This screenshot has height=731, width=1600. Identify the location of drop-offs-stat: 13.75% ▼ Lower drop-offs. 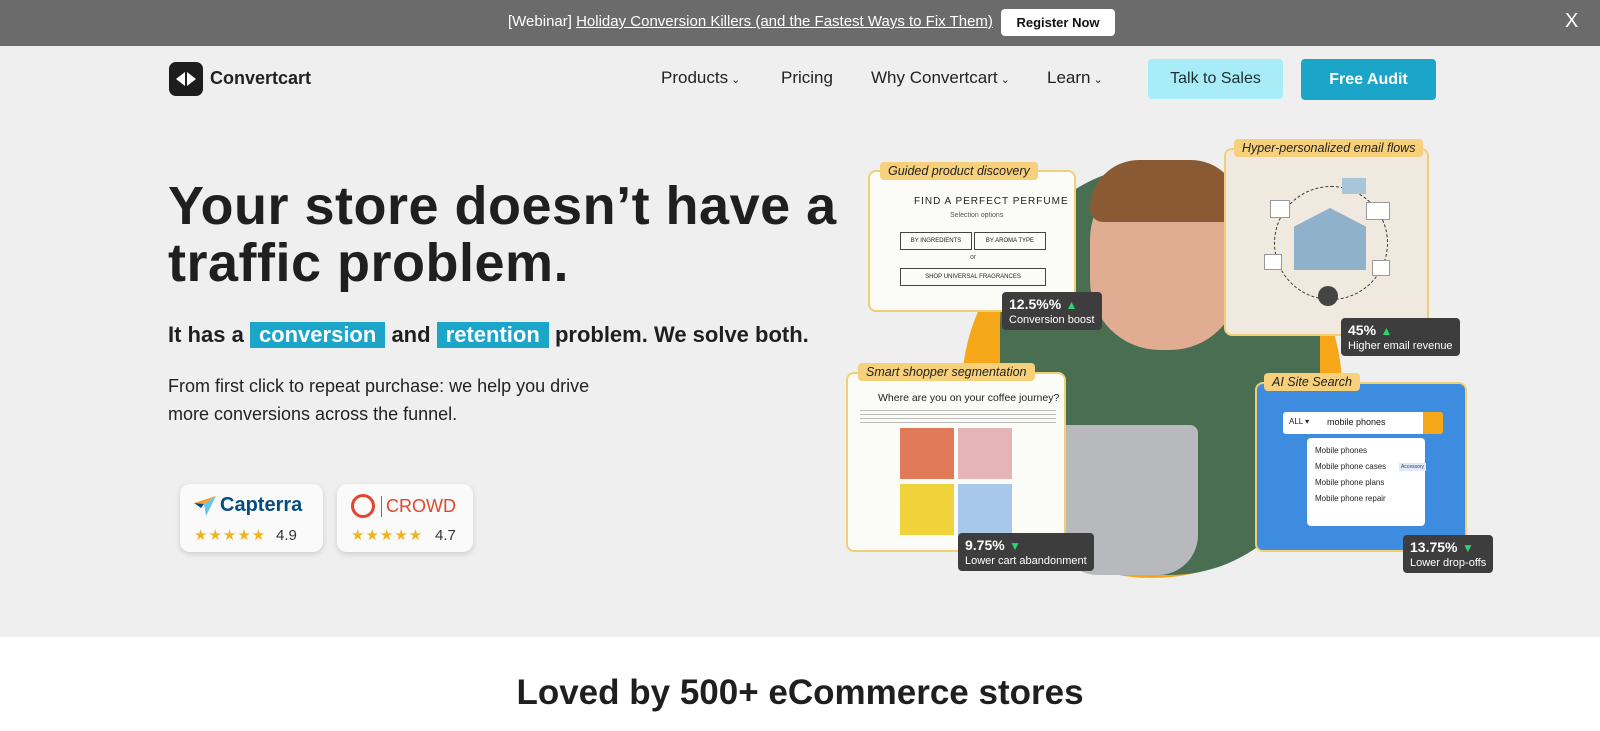
(1448, 554).